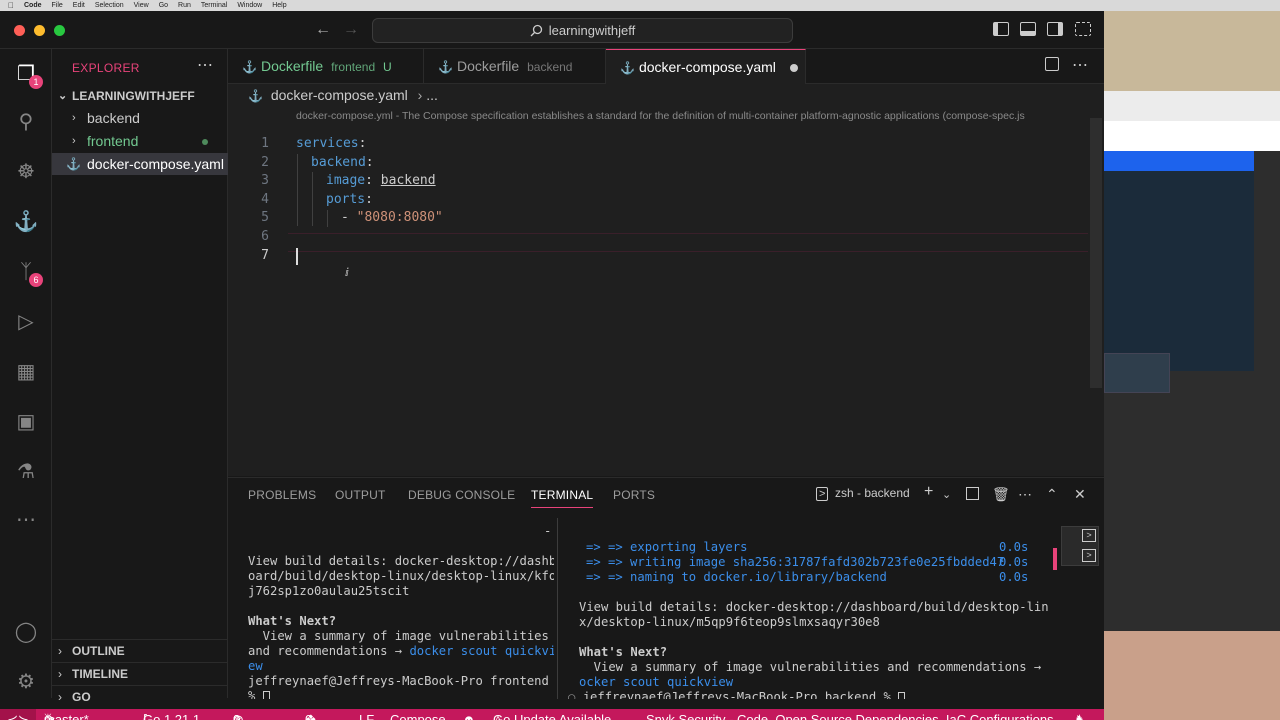  Describe the element at coordinates (26, 172) in the screenshot. I see `kubernetes-icon: ☸` at that location.